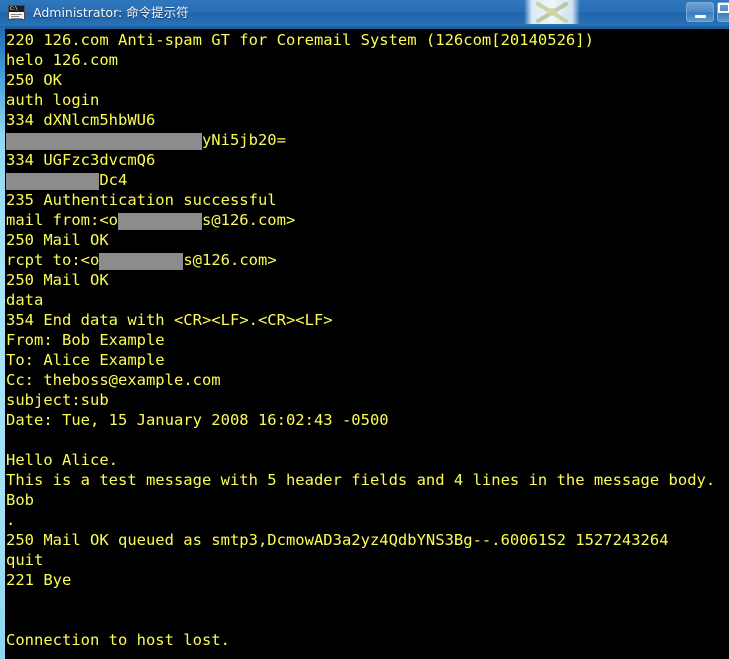 The height and width of the screenshot is (659, 729). I want to click on terminal-line: rcpt to:<o s@126.com>, so click(367, 260).